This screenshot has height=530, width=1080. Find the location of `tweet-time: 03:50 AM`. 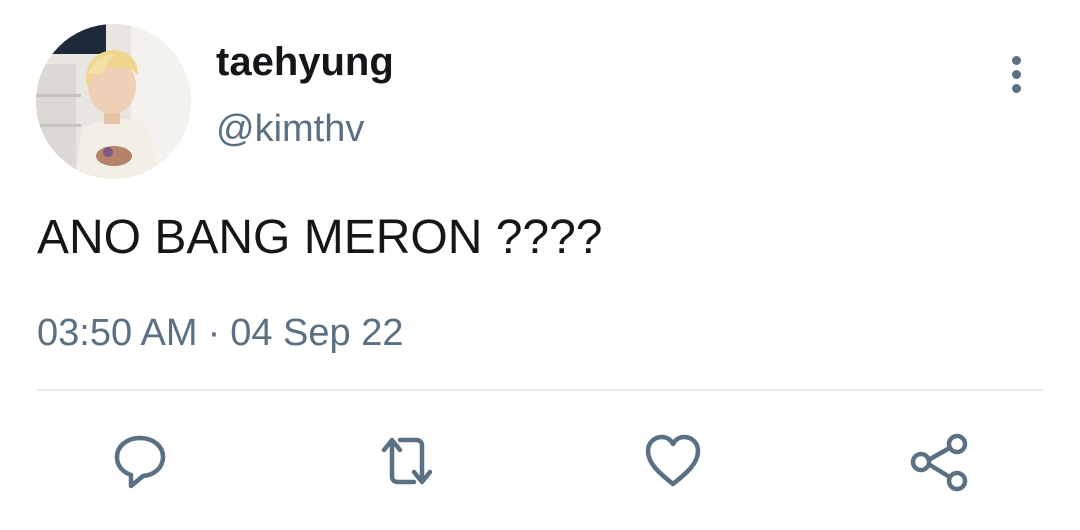

tweet-time: 03:50 AM is located at coordinates (117, 333).